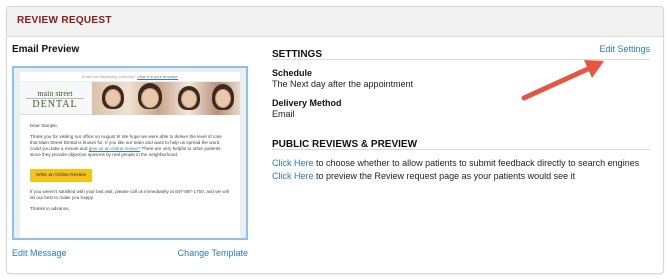 Image resolution: width=670 pixels, height=279 pixels. Describe the element at coordinates (297, 54) in the screenshot. I see `settings-heading: SETTINGS` at that location.